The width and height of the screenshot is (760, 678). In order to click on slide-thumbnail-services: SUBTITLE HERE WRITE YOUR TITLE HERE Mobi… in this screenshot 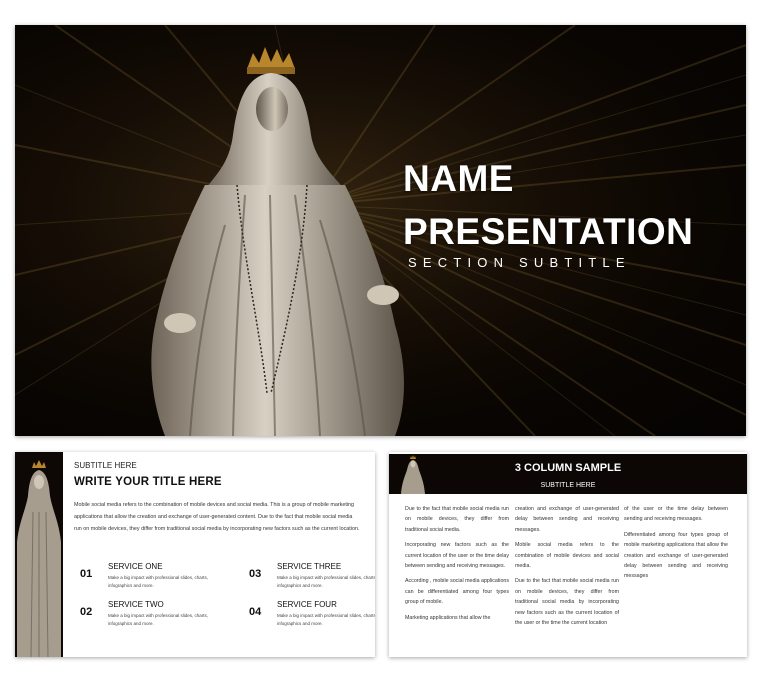, I will do `click(195, 554)`.